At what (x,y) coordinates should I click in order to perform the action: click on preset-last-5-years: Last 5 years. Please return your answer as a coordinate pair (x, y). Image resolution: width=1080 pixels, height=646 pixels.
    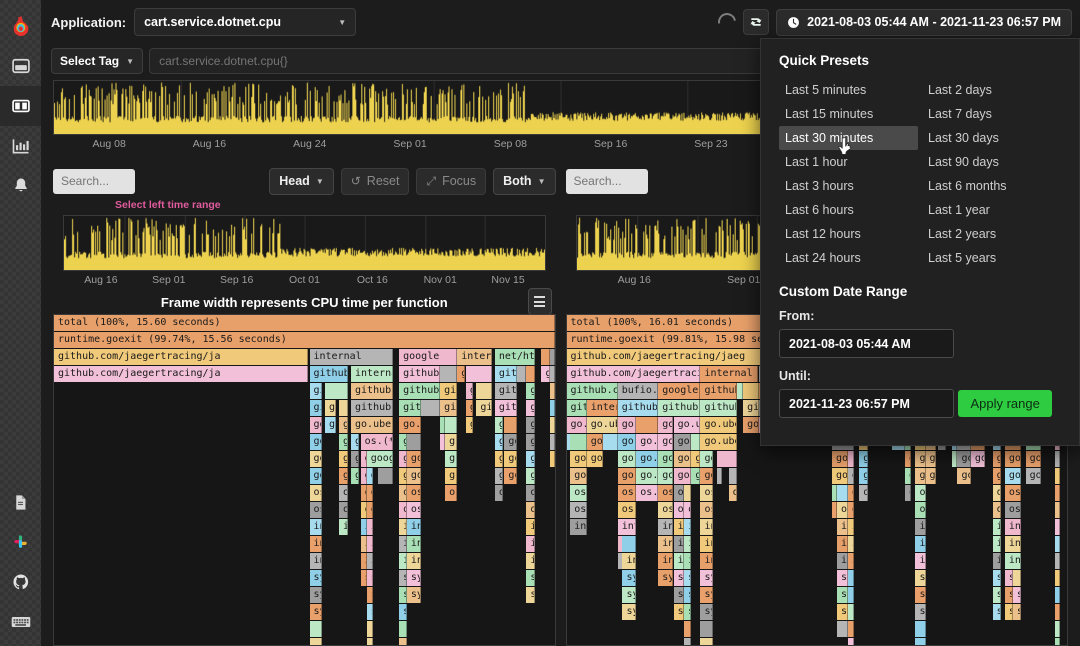
    Looking at the image, I should click on (991, 258).